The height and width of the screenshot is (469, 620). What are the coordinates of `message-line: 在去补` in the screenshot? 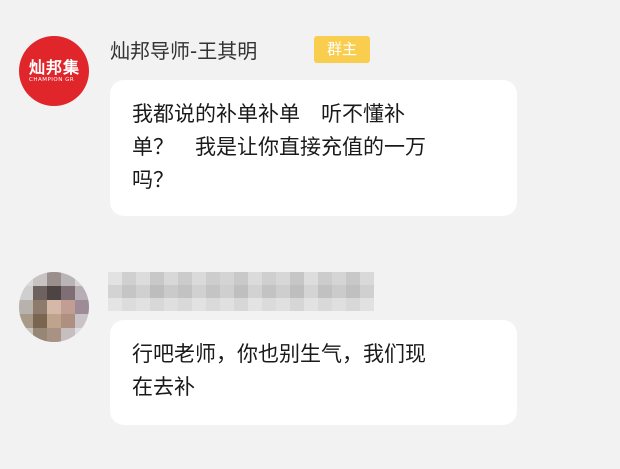 It's located at (163, 387).